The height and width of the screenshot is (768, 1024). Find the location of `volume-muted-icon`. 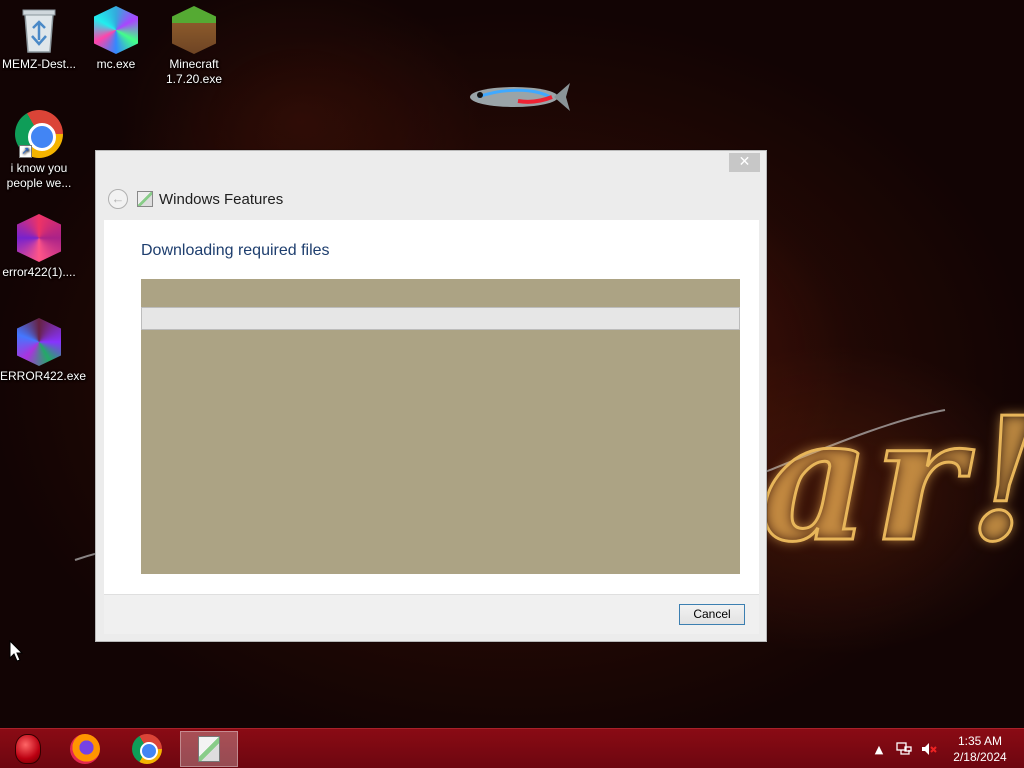

volume-muted-icon is located at coordinates (929, 749).